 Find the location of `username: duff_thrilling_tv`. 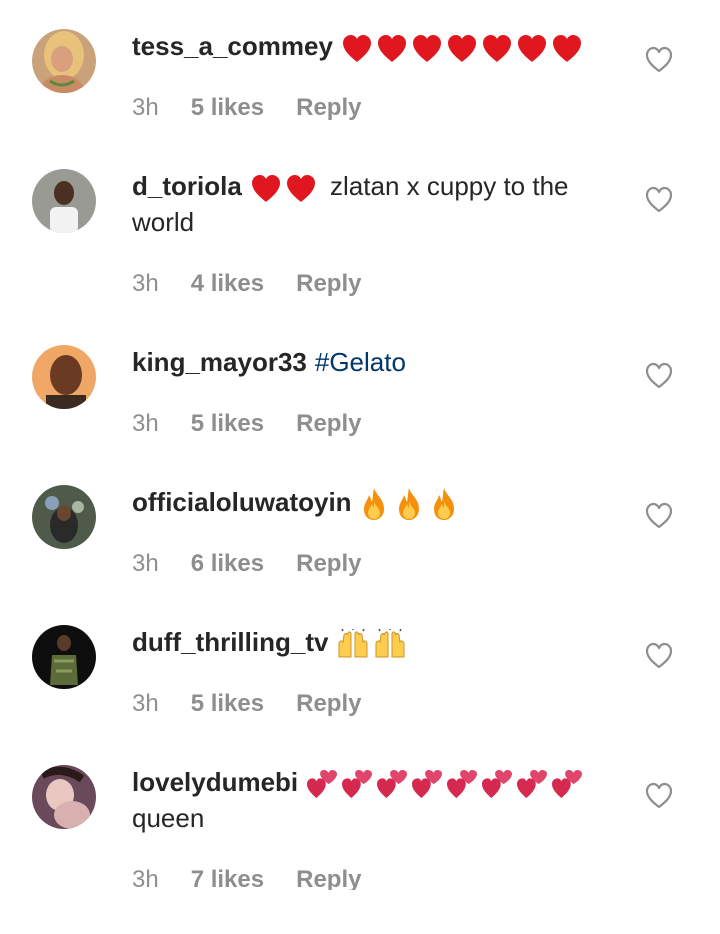

username: duff_thrilling_tv is located at coordinates (230, 642).